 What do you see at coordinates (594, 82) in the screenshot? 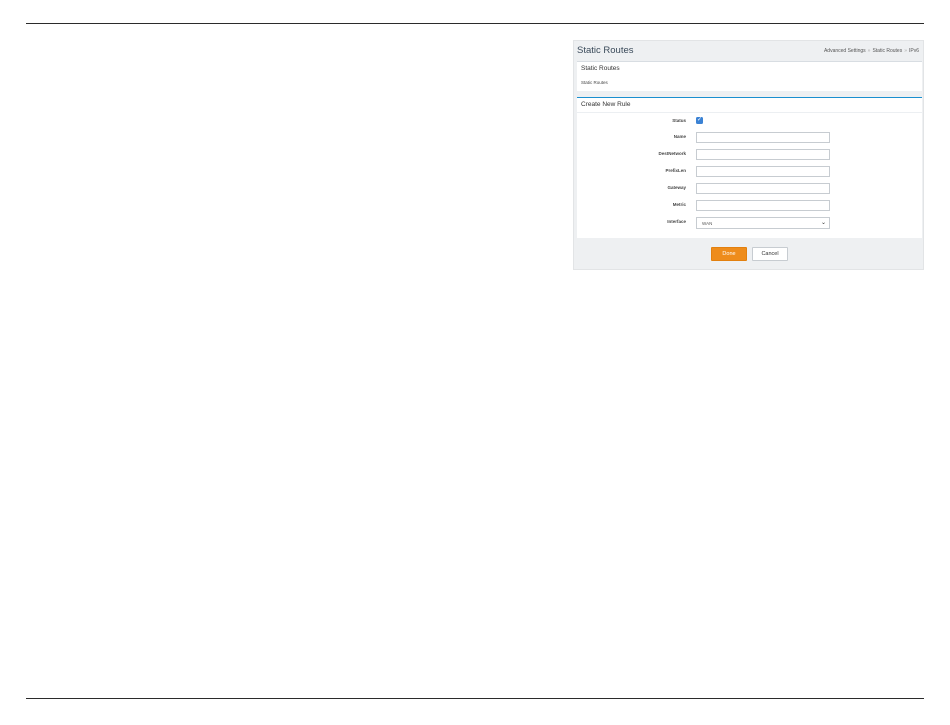
I see `static-routes-link: Static Routes` at bounding box center [594, 82].